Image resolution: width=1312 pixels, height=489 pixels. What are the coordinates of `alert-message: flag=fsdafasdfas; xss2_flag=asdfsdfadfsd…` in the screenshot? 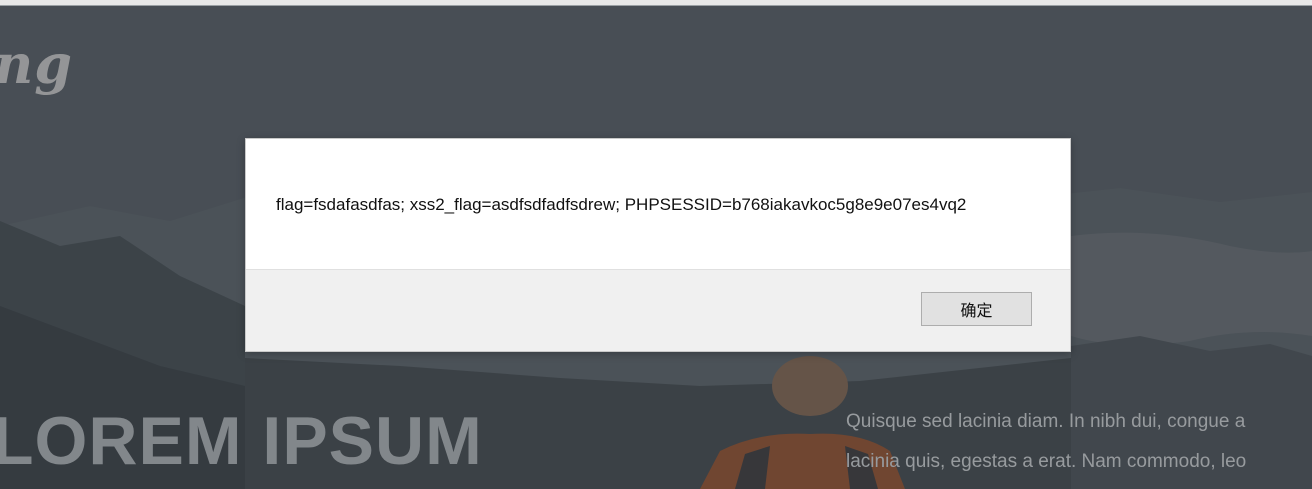 It's located at (621, 204).